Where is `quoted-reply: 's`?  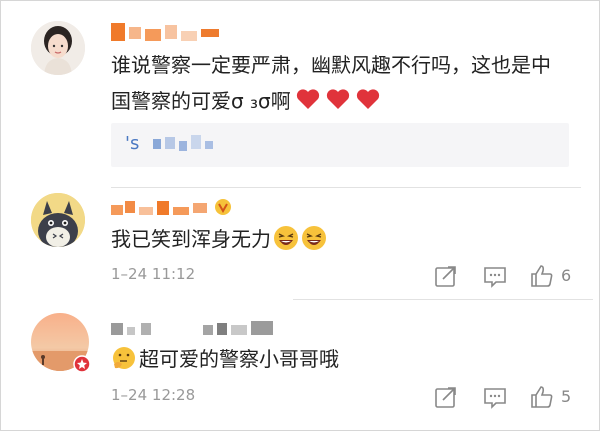 quoted-reply: 's is located at coordinates (340, 145).